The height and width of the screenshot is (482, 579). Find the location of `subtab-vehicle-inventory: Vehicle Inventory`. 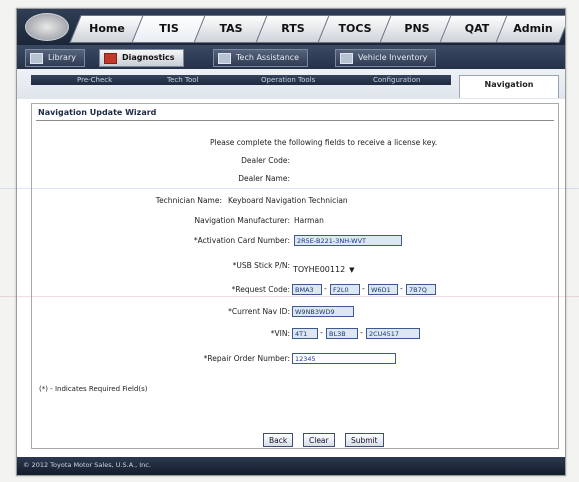

subtab-vehicle-inventory: Vehicle Inventory is located at coordinates (386, 58).